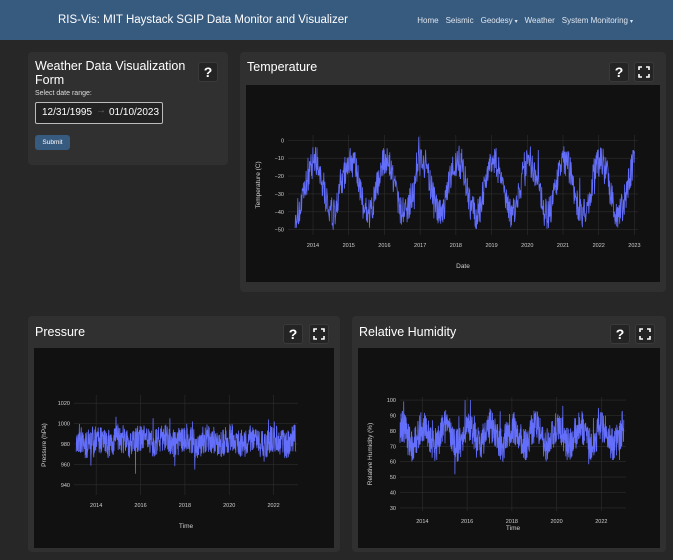  What do you see at coordinates (540, 20) in the screenshot?
I see `nav-link-weather: Weather` at bounding box center [540, 20].